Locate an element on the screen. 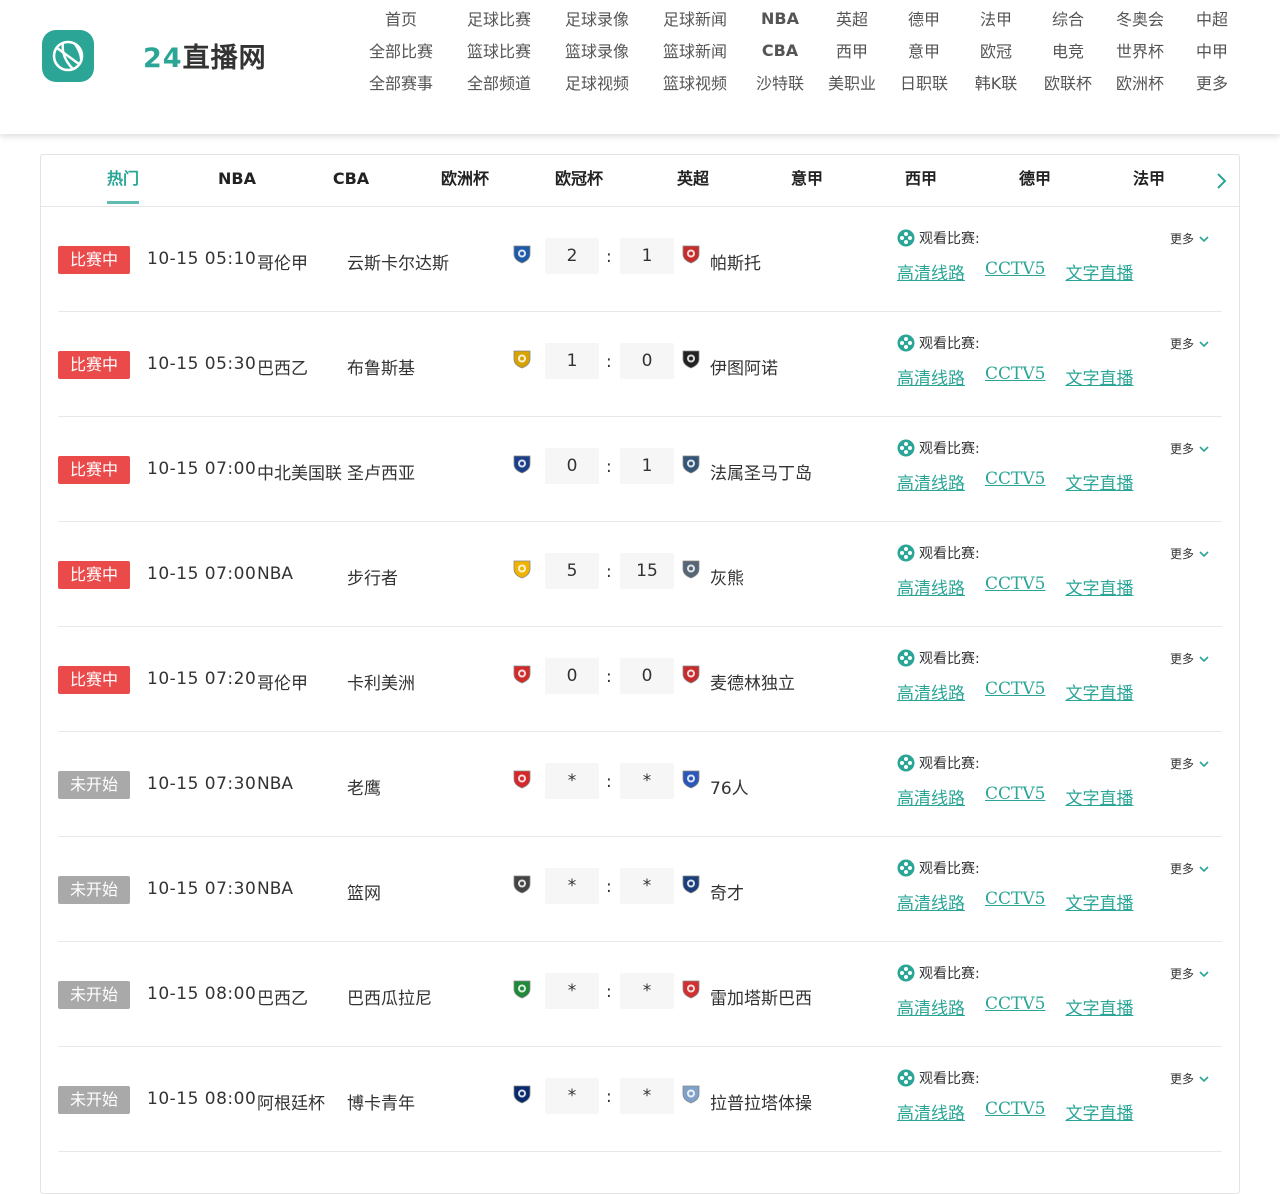 The height and width of the screenshot is (1194, 1280). nav-link: 足球录像 is located at coordinates (597, 18).